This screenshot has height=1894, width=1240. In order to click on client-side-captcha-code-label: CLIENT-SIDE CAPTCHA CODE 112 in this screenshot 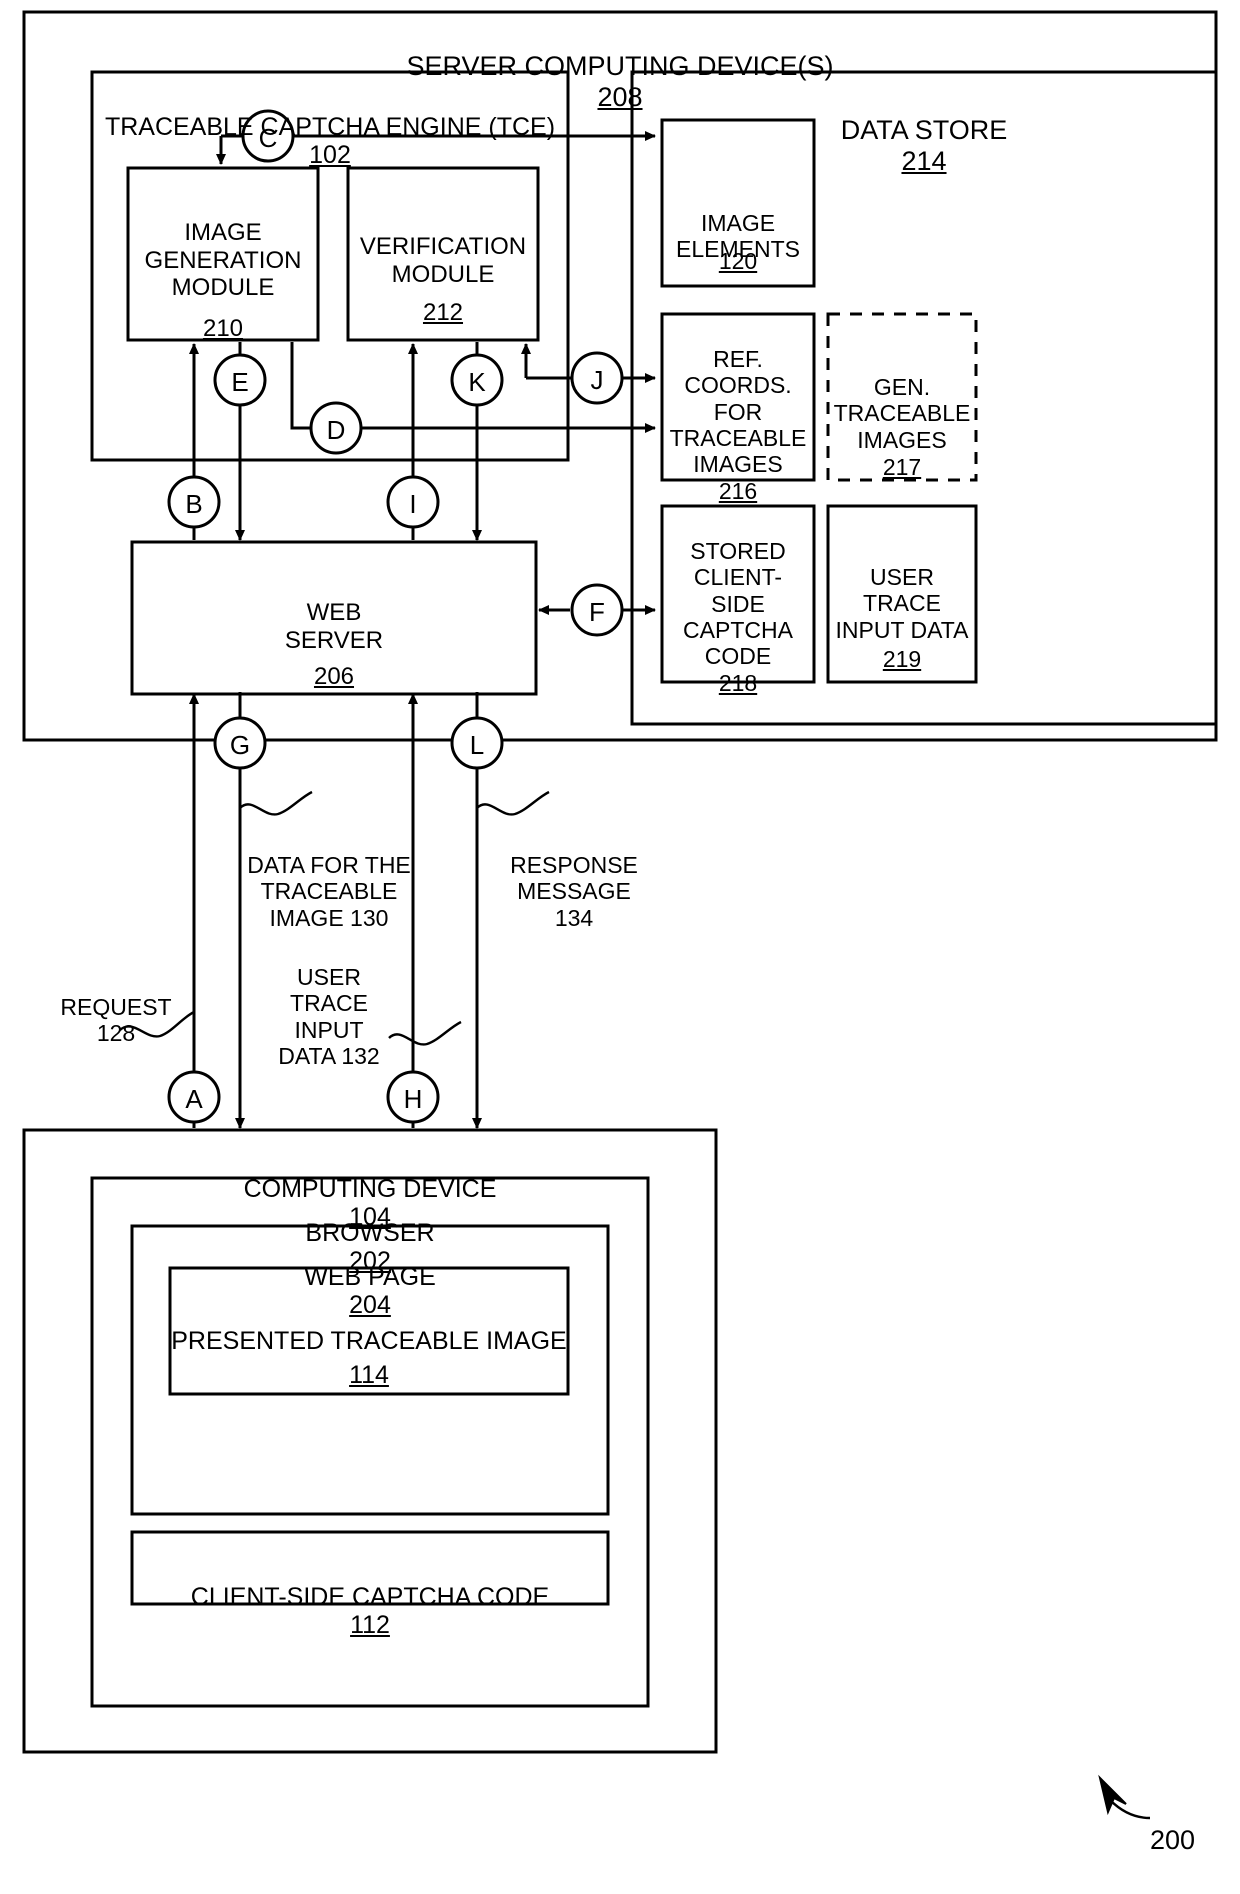, I will do `click(370, 1597)`.